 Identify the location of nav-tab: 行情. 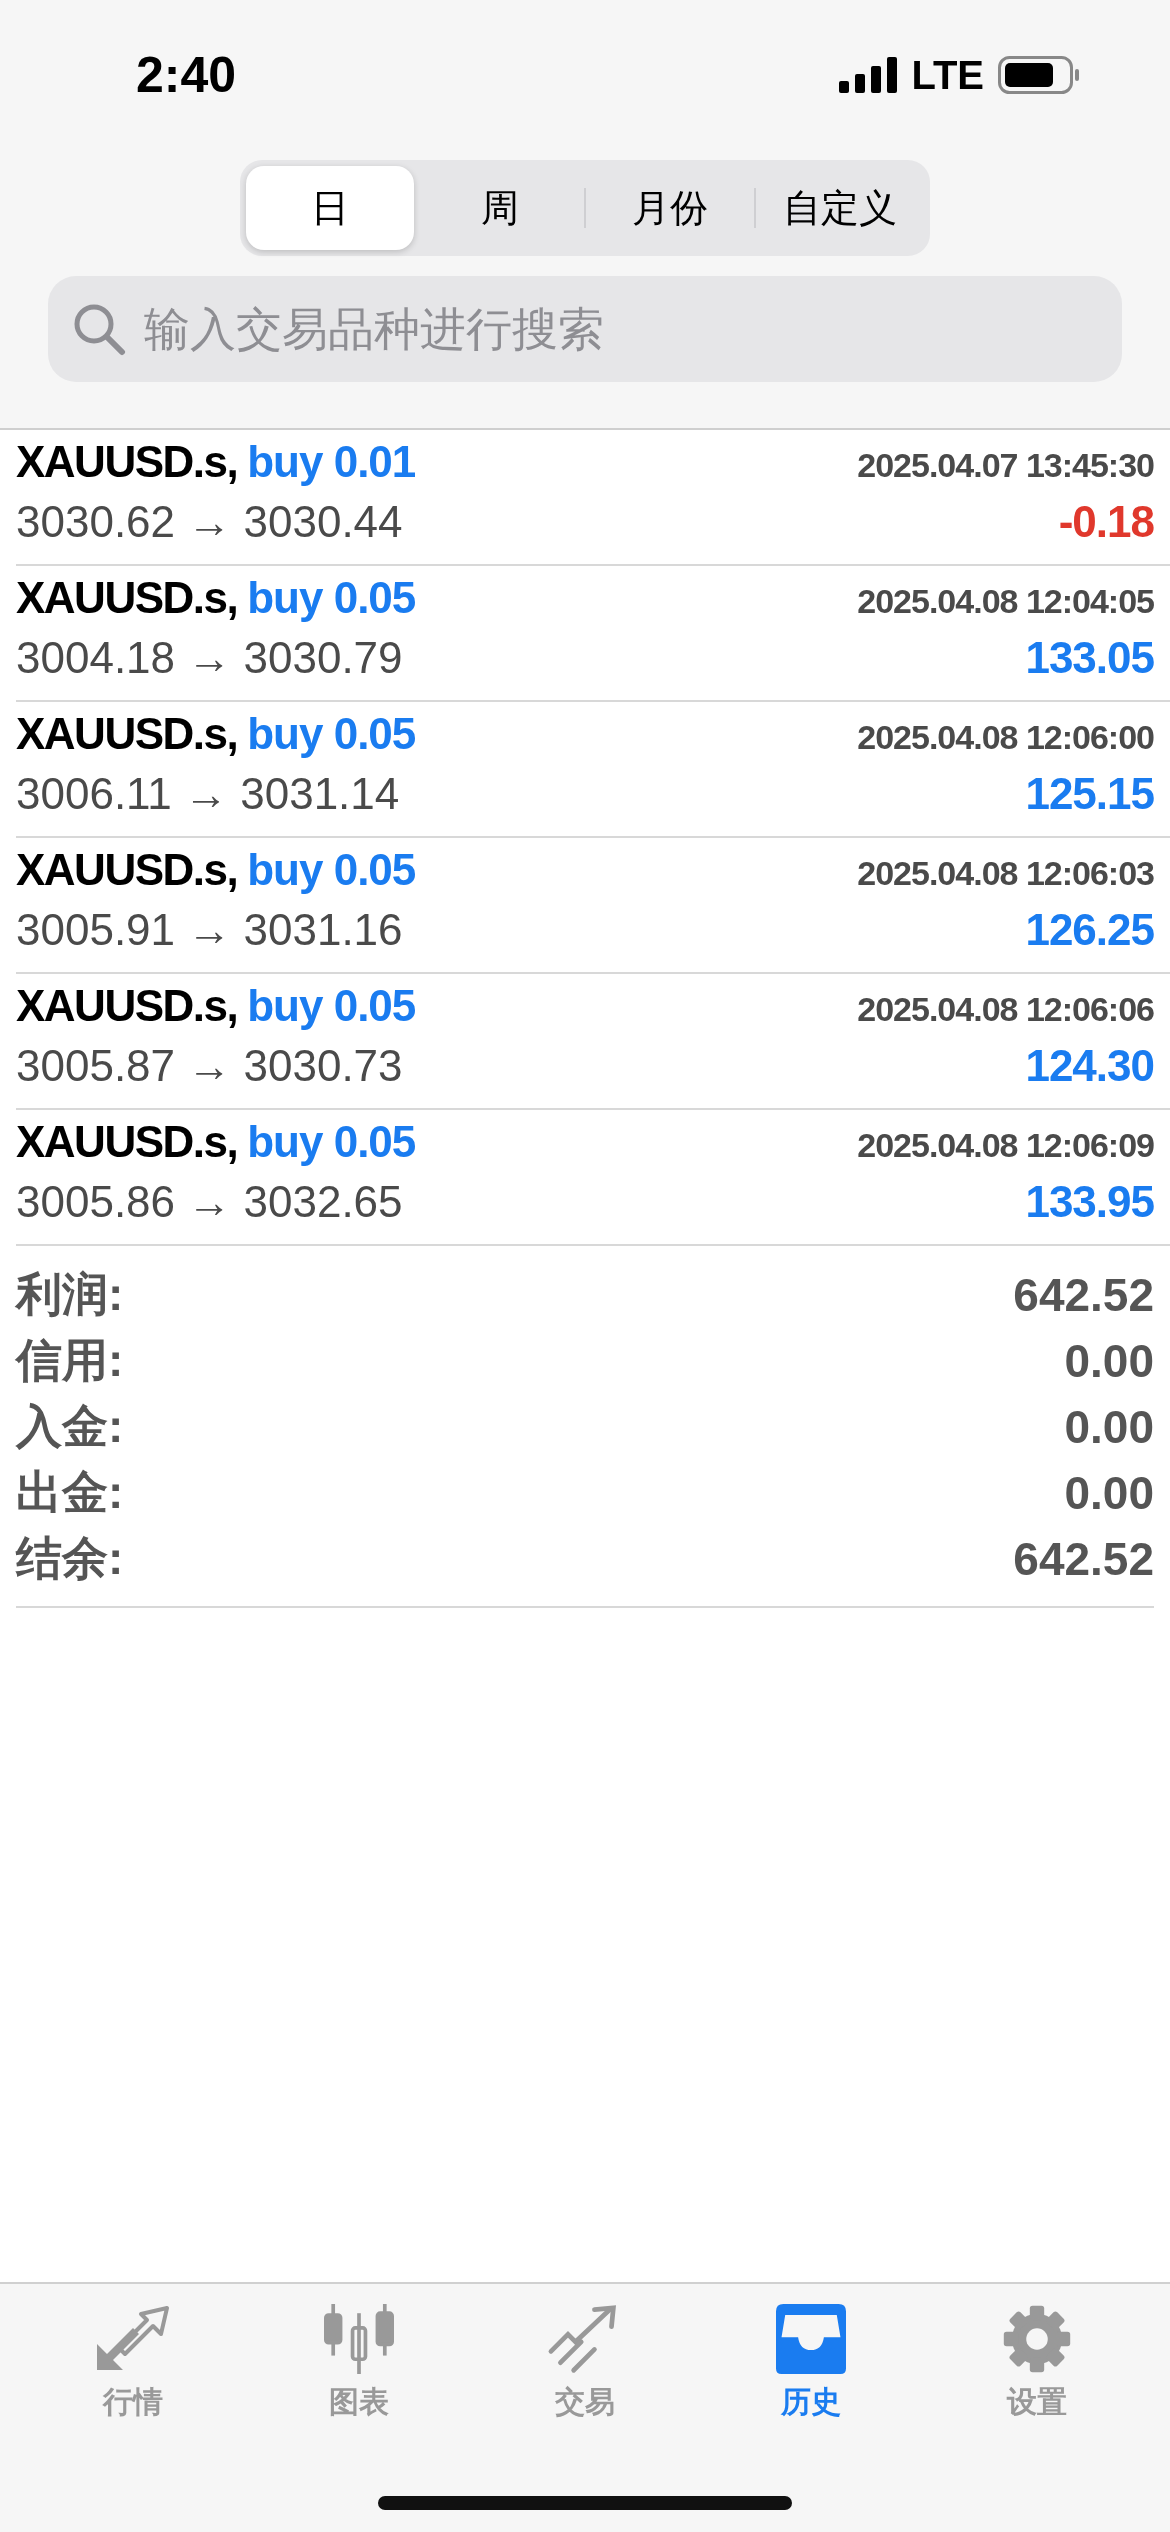
(133, 2354).